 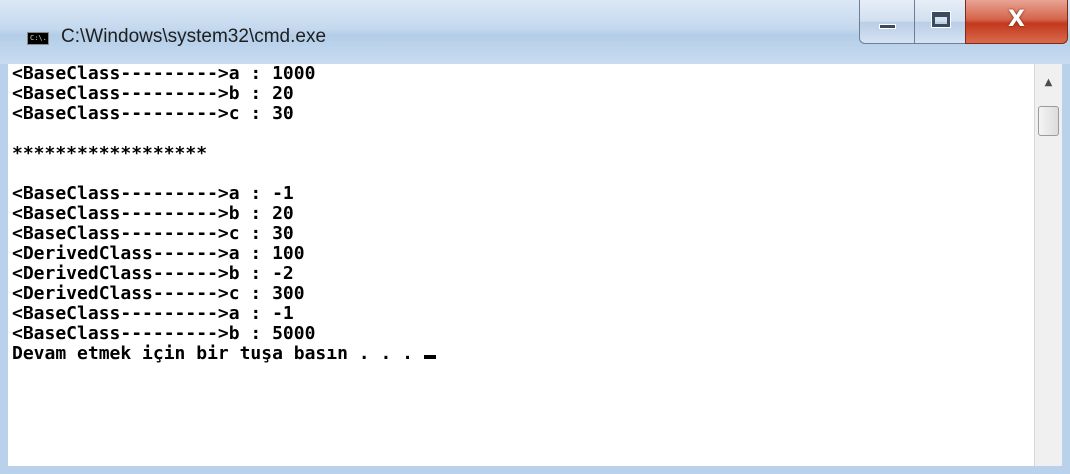 What do you see at coordinates (429, 357) in the screenshot?
I see `text-cursor` at bounding box center [429, 357].